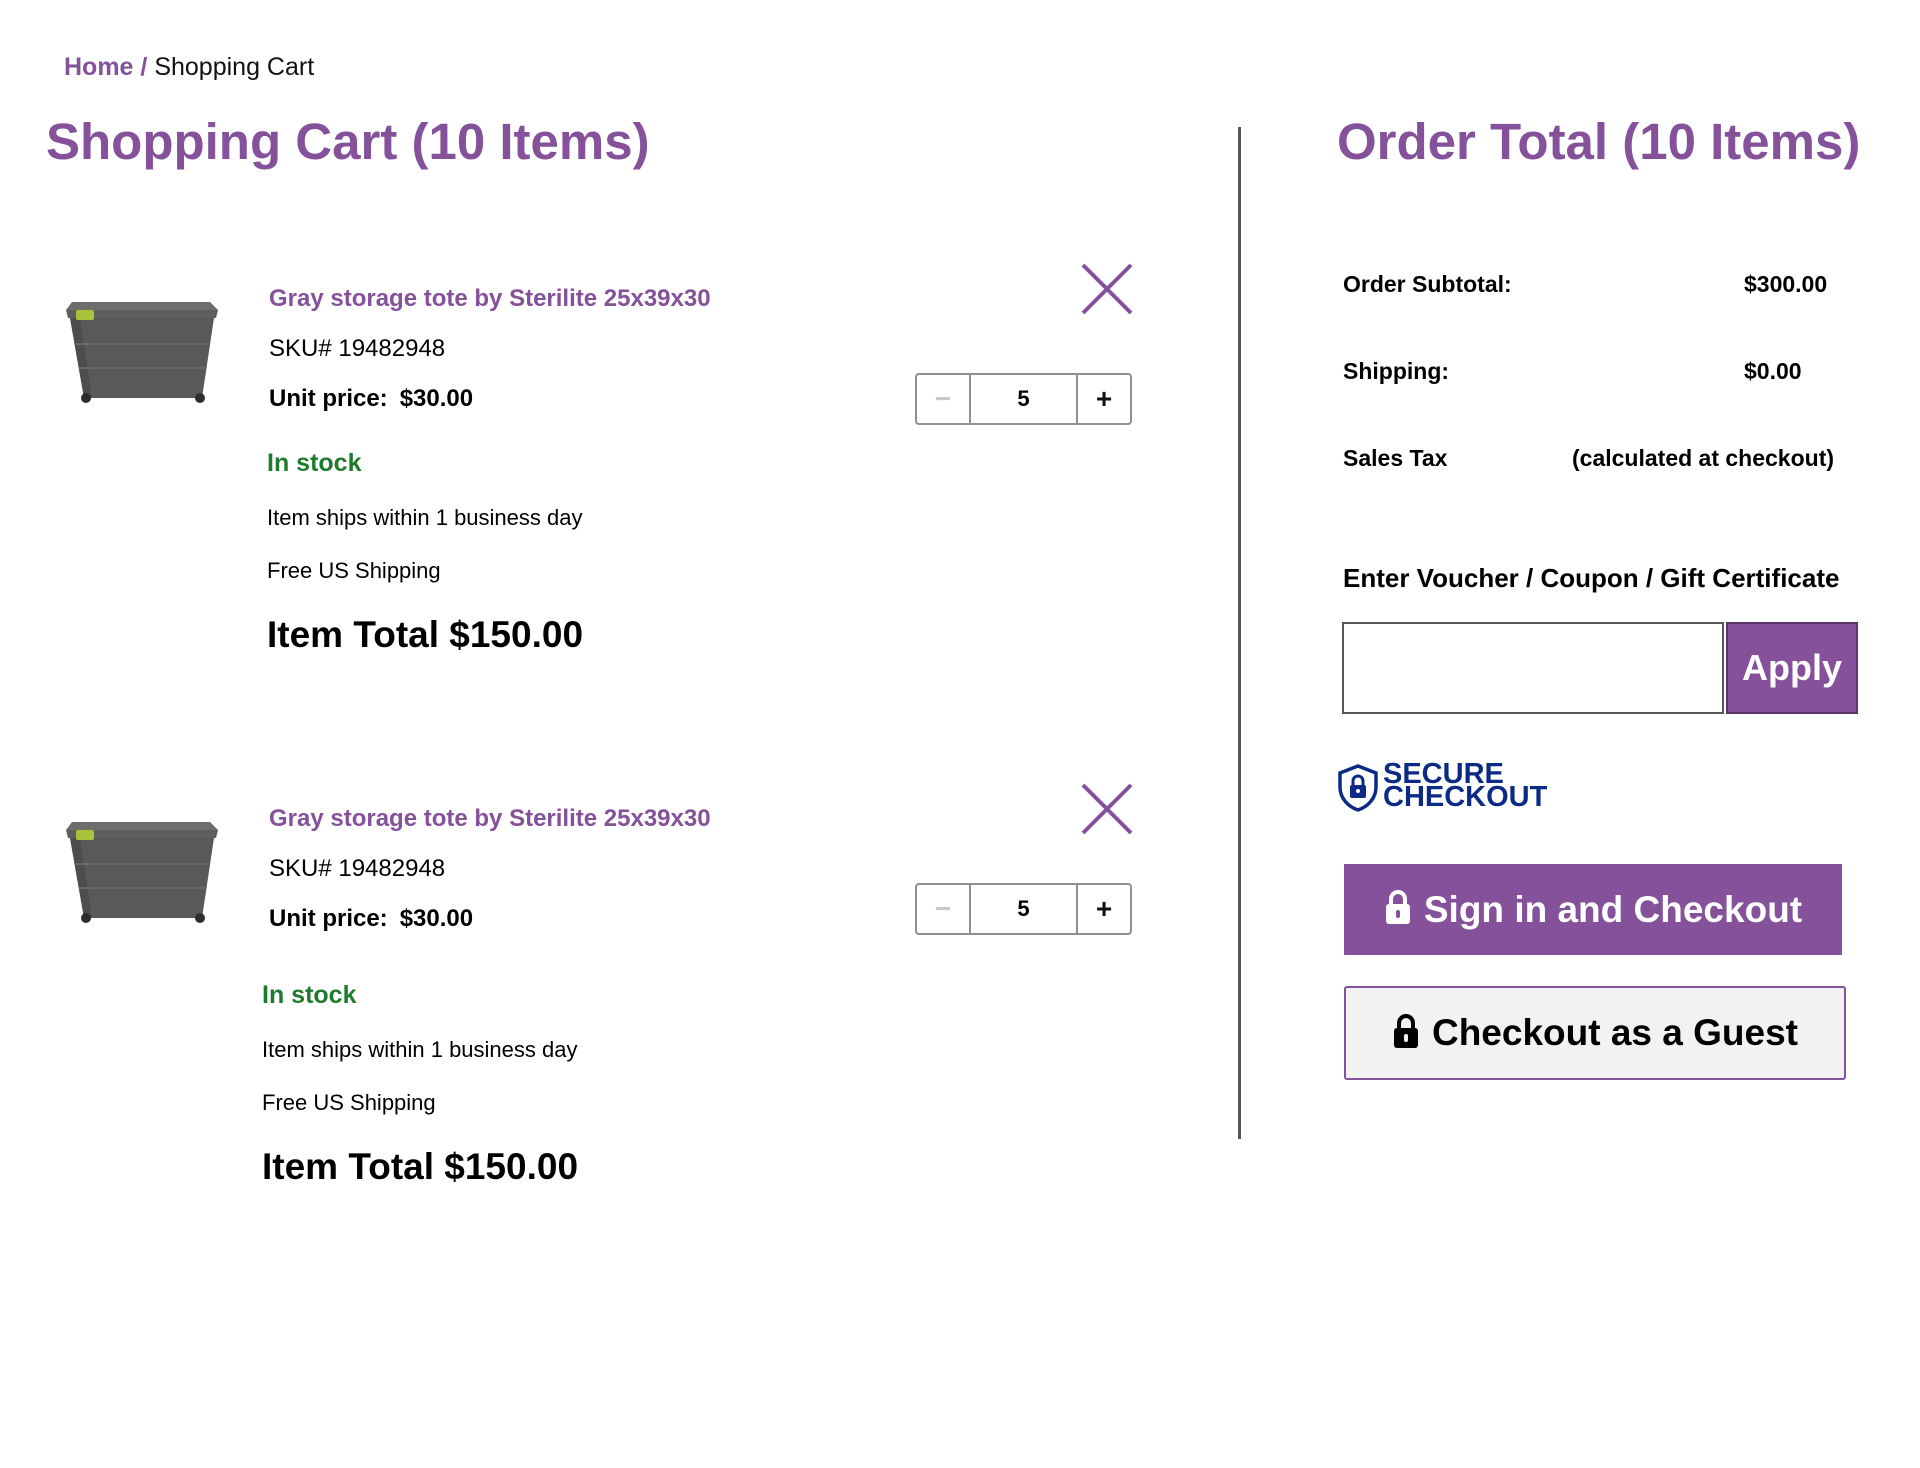 The width and height of the screenshot is (1920, 1468). Describe the element at coordinates (348, 141) in the screenshot. I see `cart-title: Shopping Cart (10 Items)` at that location.